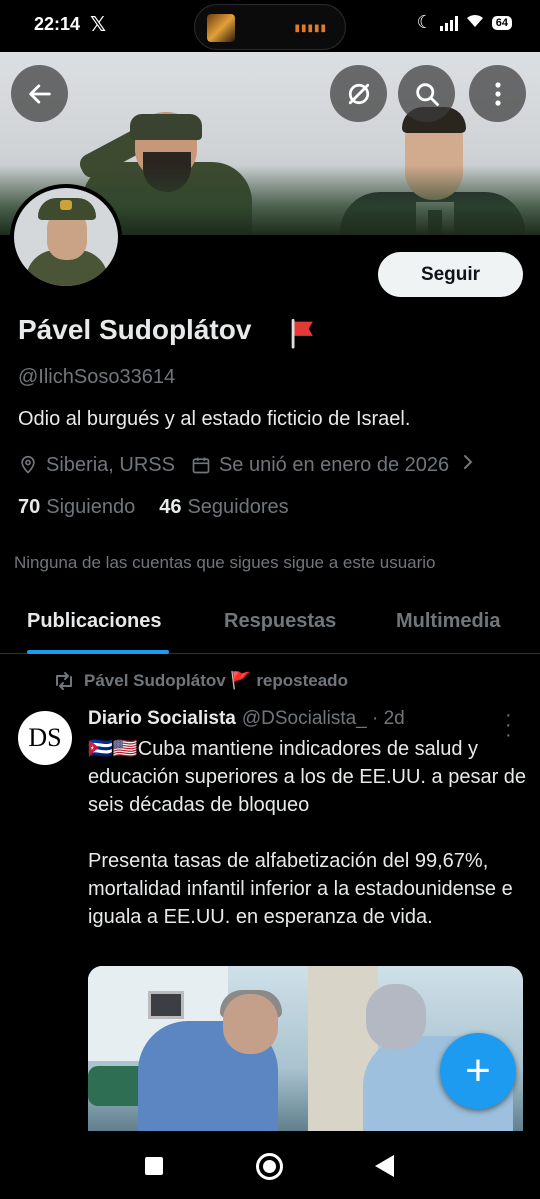 This screenshot has height=1199, width=540. What do you see at coordinates (30, 465) in the screenshot?
I see `location-pin-icon` at bounding box center [30, 465].